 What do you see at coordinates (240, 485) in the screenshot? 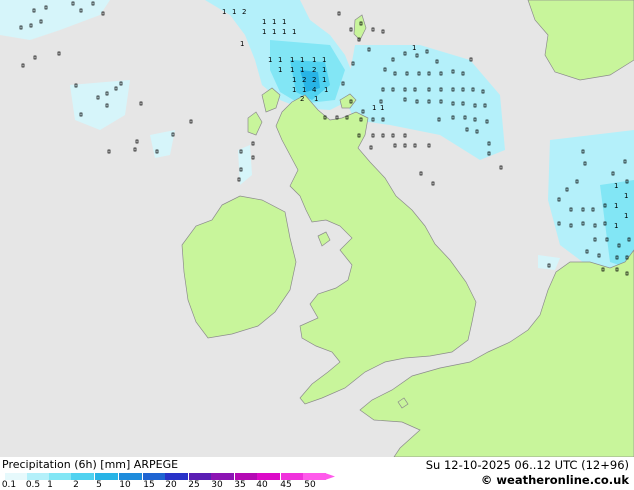
I see `scale-tick-label: 35` at bounding box center [240, 485].